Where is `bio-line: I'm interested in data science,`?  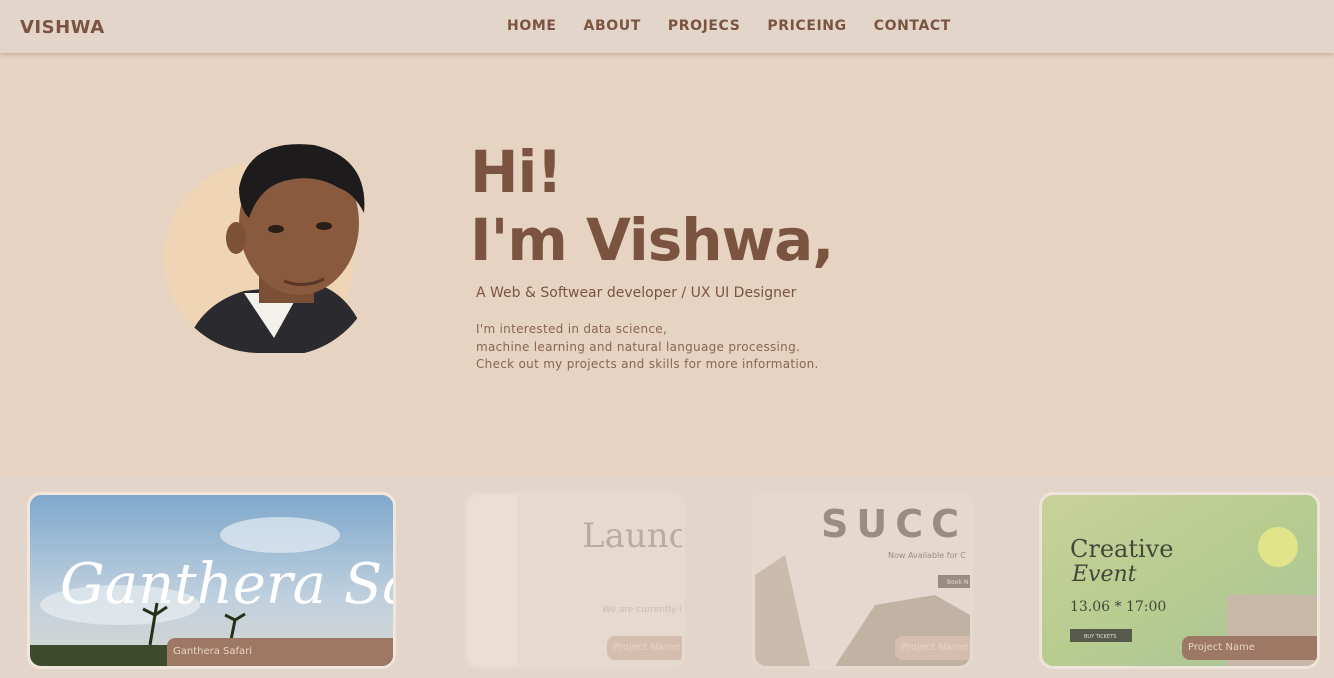
bio-line: I'm interested in data science, is located at coordinates (572, 329).